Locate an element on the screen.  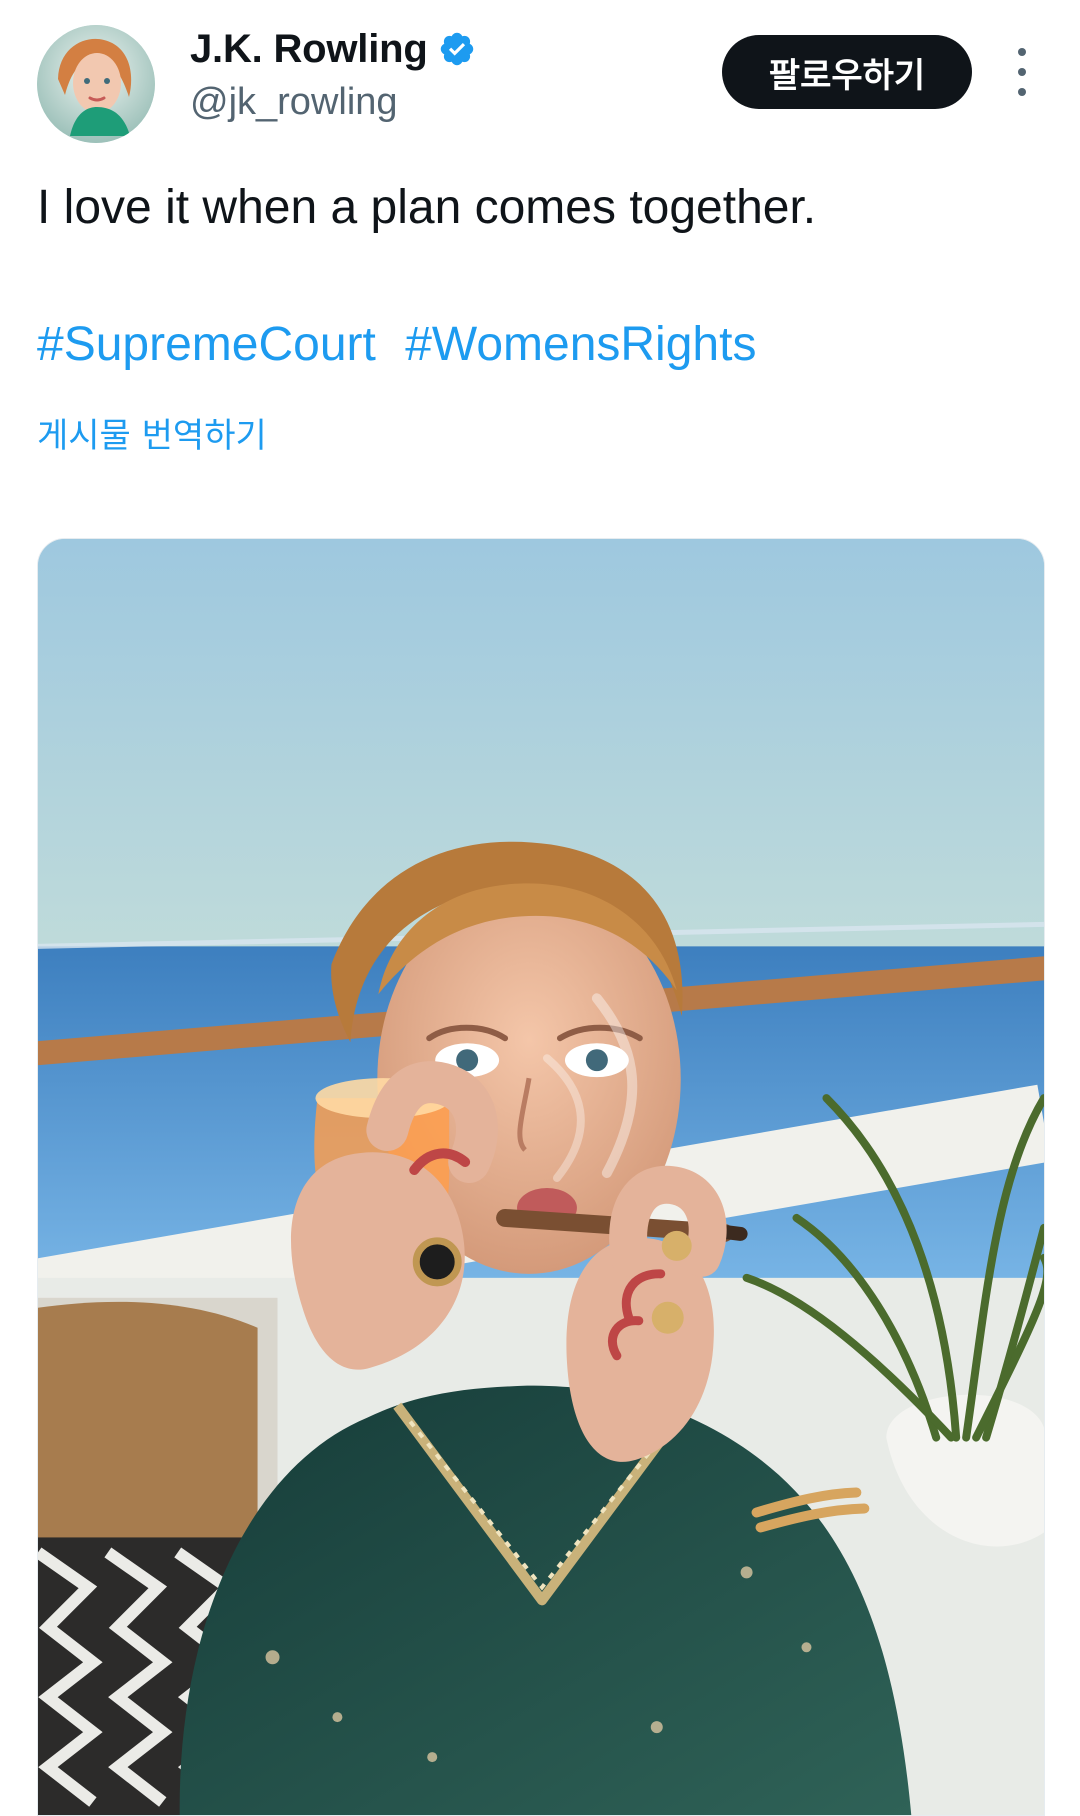
tweet-text: I love it when a plan comes together. is located at coordinates (427, 207).